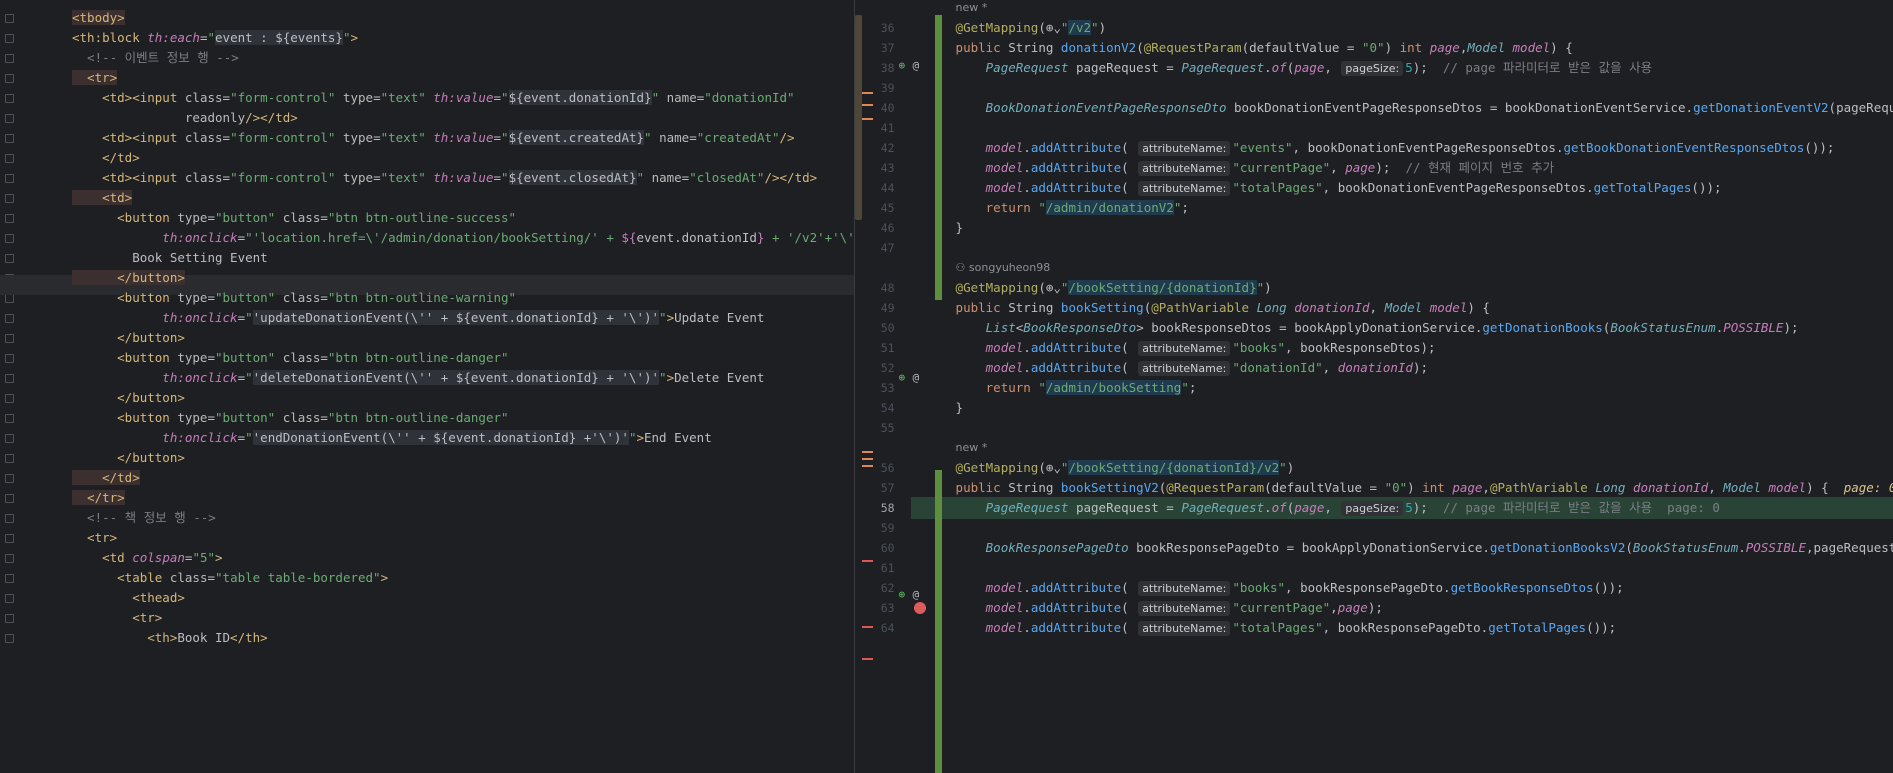 This screenshot has height=773, width=1893. I want to click on code-author-hint: ⚇ songyuheon98, so click(1003, 268).